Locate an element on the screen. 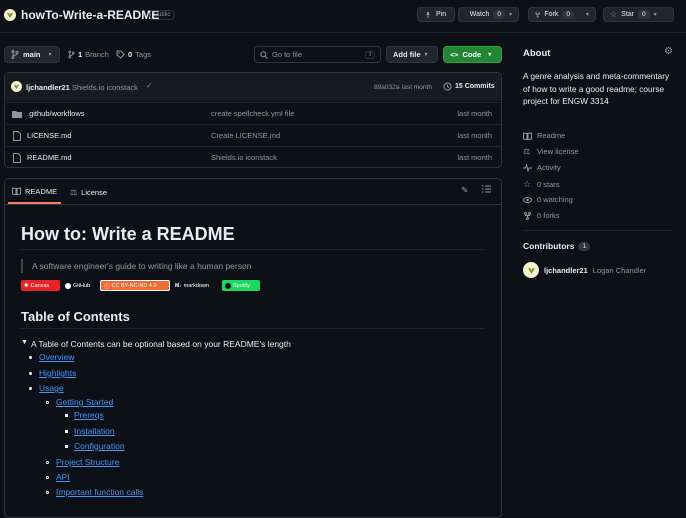  book-icon is located at coordinates (527, 136).